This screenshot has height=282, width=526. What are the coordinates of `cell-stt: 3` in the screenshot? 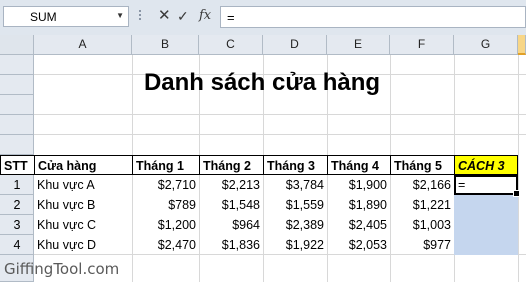 It's located at (17, 225).